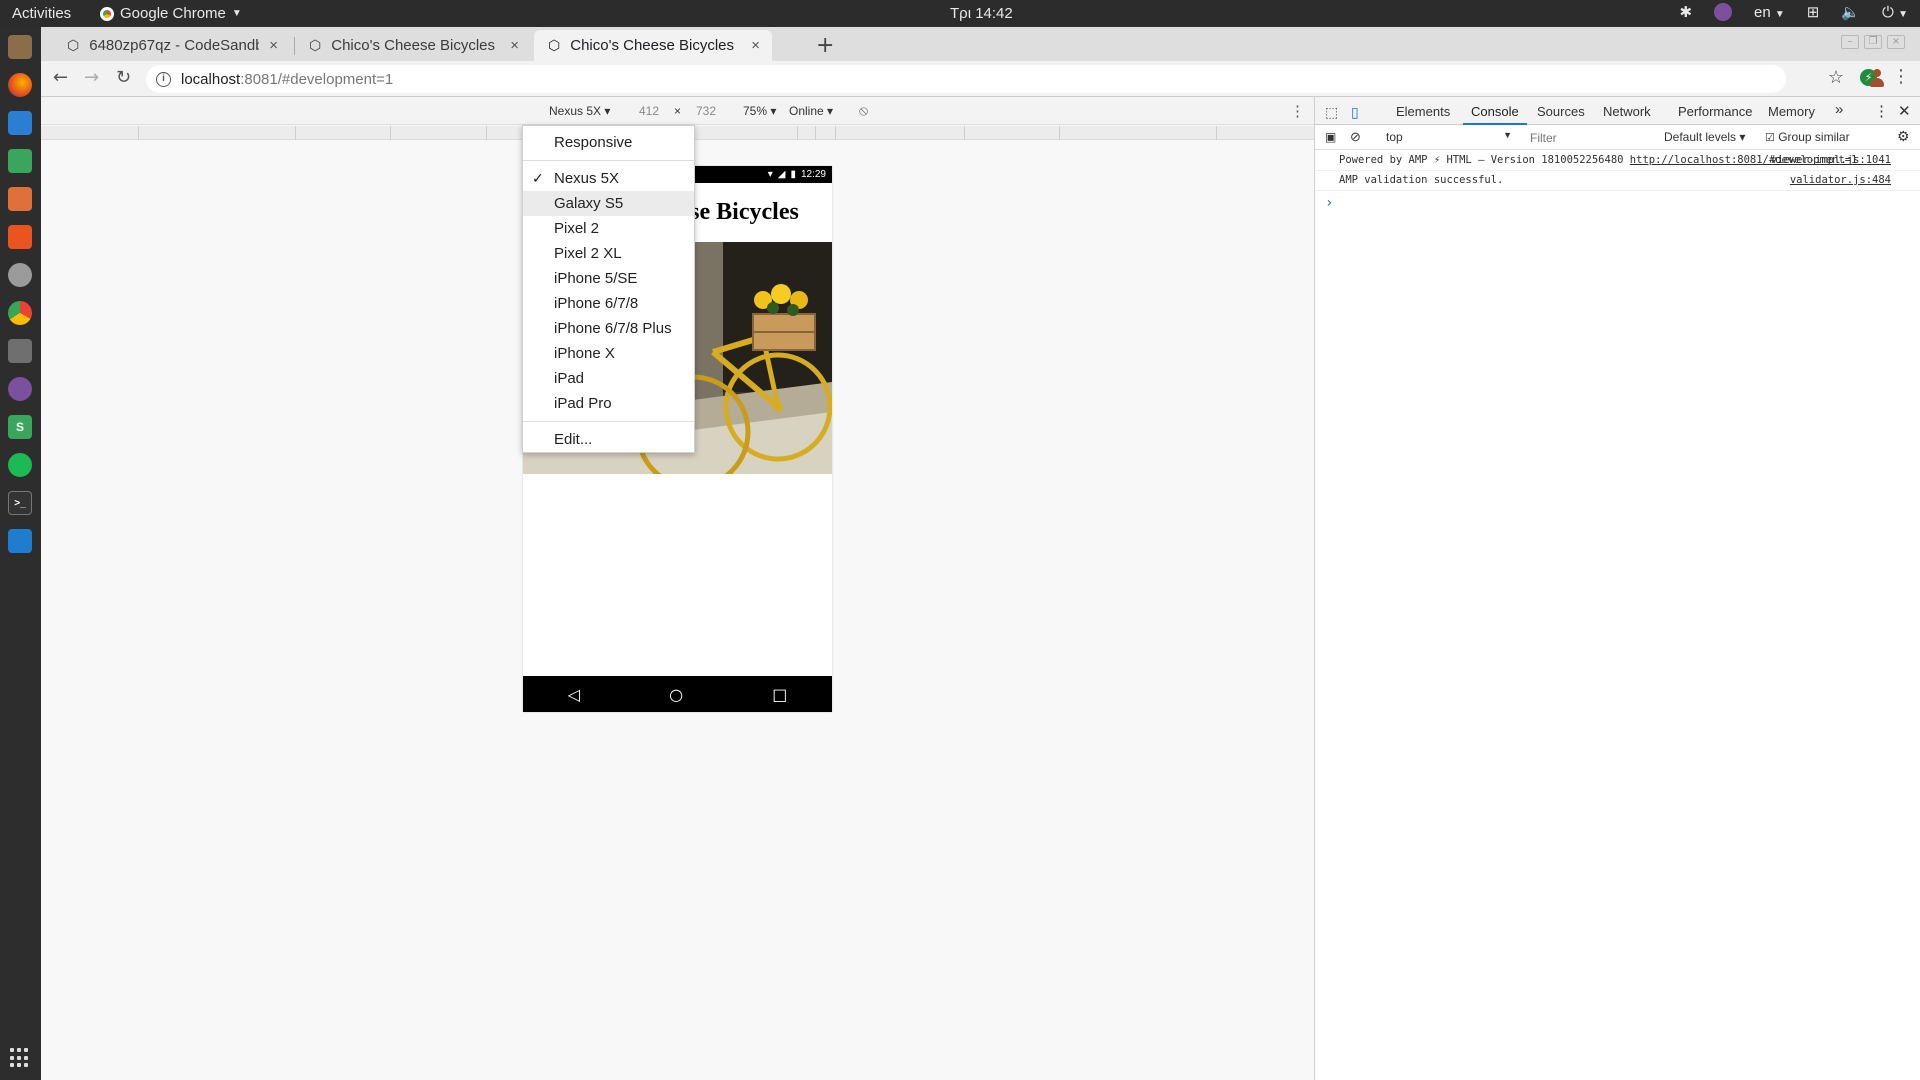 The image size is (1920, 1080). What do you see at coordinates (706, 111) in the screenshot?
I see `height-input: 732` at bounding box center [706, 111].